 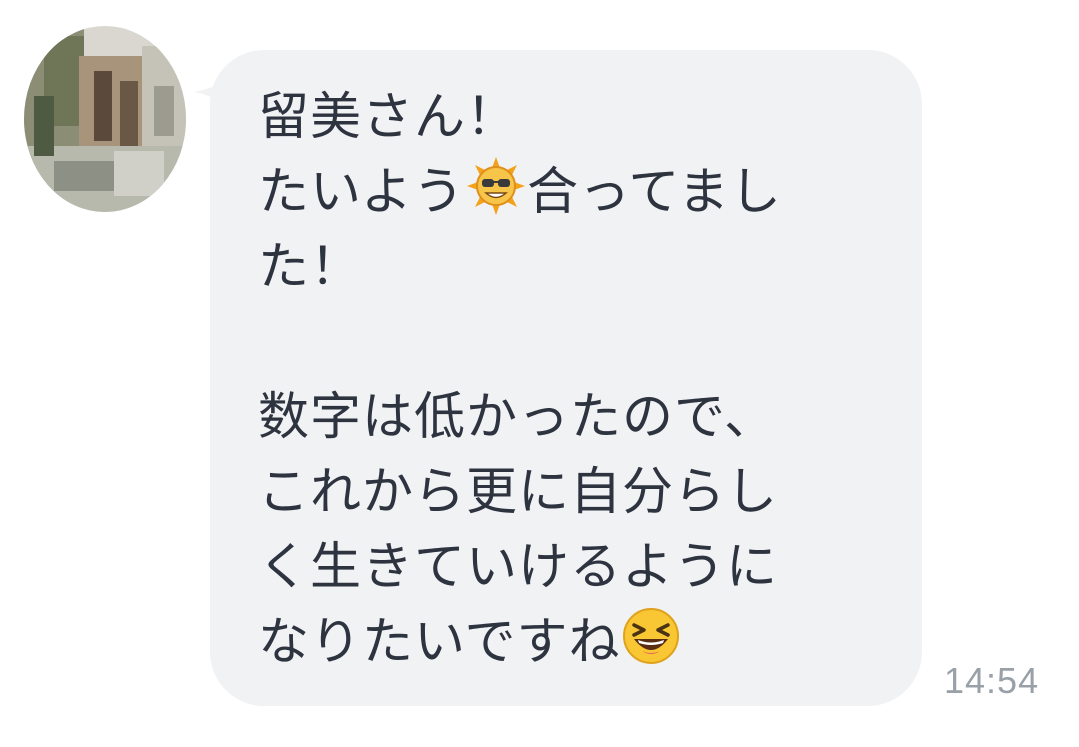 I want to click on sun-with-sunglasses-icon, so click(x=495, y=196).